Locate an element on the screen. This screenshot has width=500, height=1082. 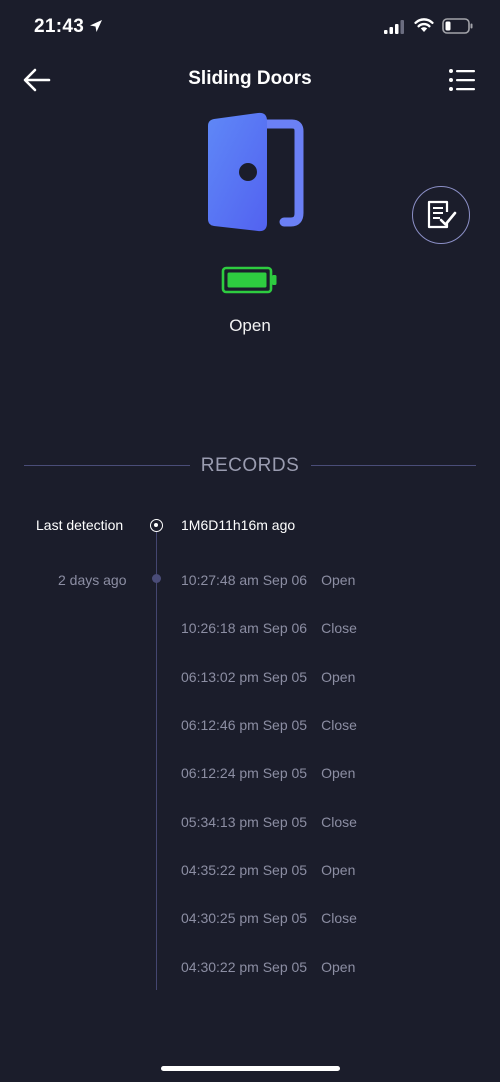
report-check-icon is located at coordinates (442, 214).